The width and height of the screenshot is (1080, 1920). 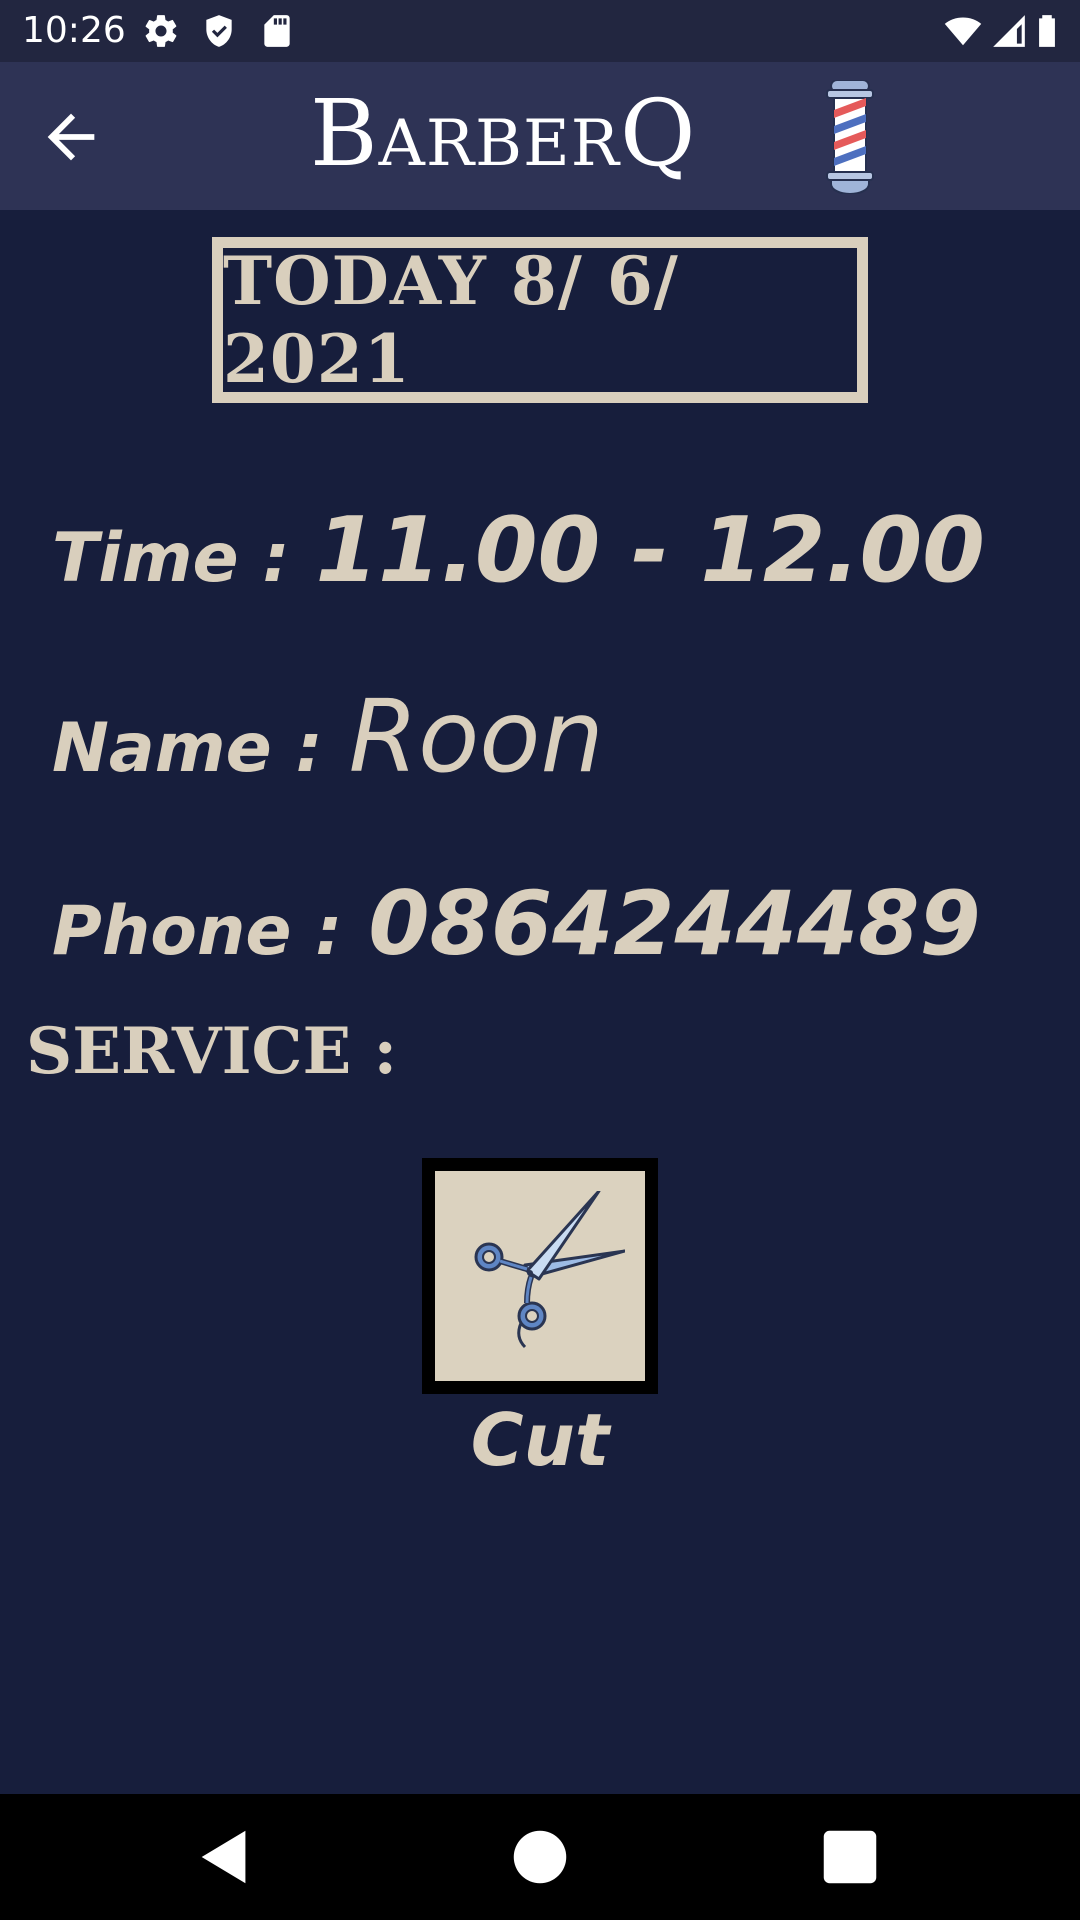 I want to click on barber-pole-icon, so click(x=850, y=137).